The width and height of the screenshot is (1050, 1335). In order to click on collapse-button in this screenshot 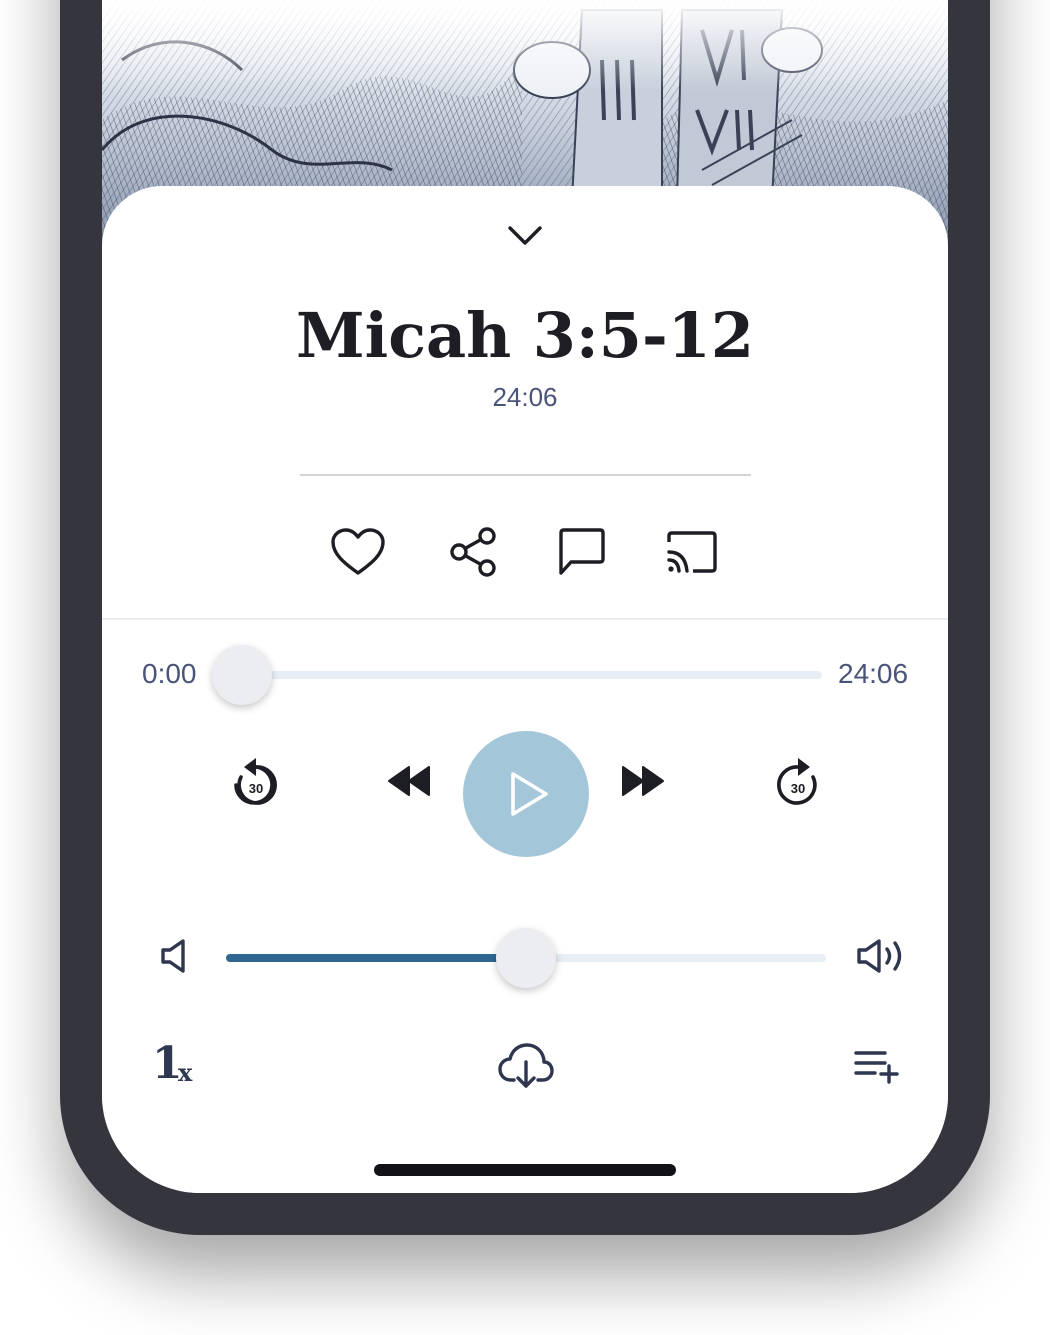, I will do `click(525, 236)`.